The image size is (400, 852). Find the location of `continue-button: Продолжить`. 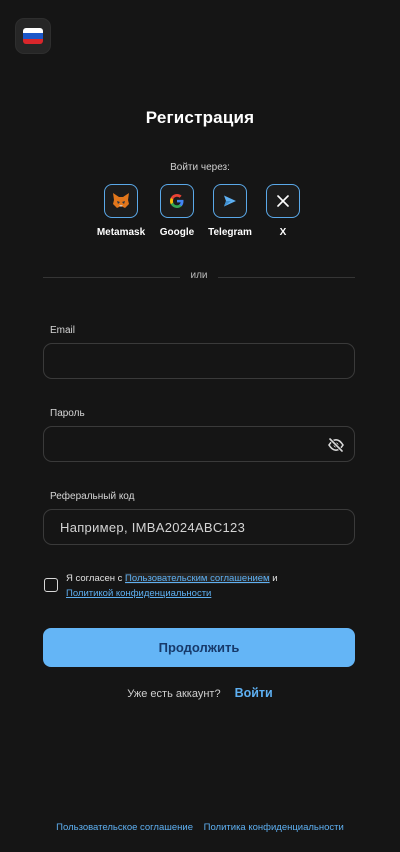

continue-button: Продолжить is located at coordinates (199, 647).